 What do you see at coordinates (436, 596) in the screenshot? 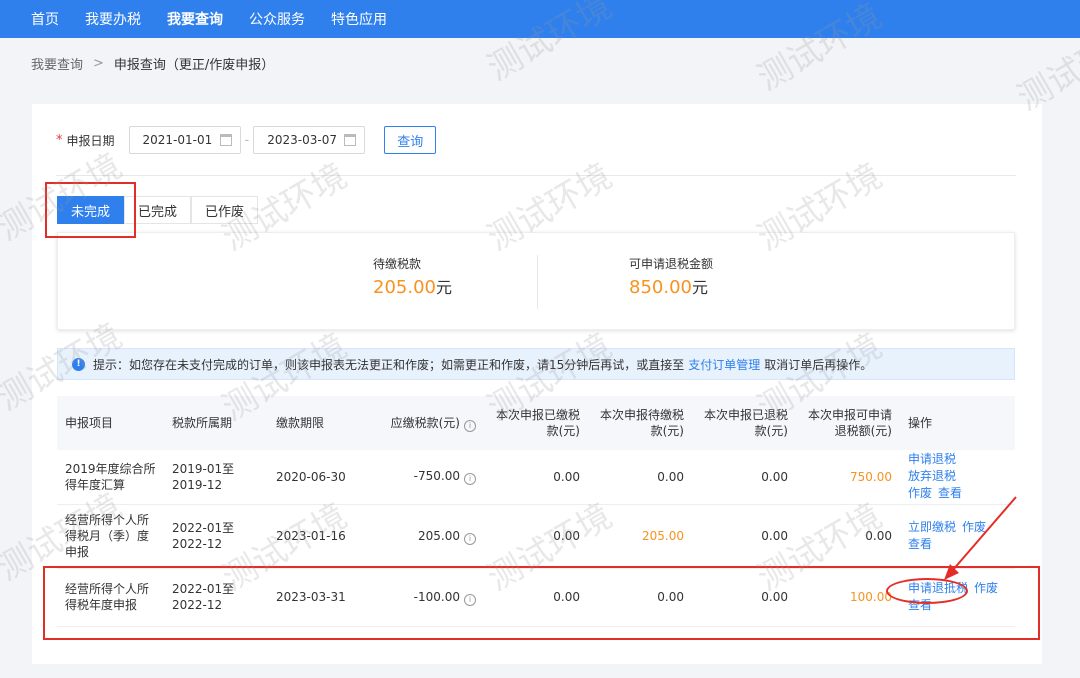
I see `cell-payable-value: -100.00` at bounding box center [436, 596].